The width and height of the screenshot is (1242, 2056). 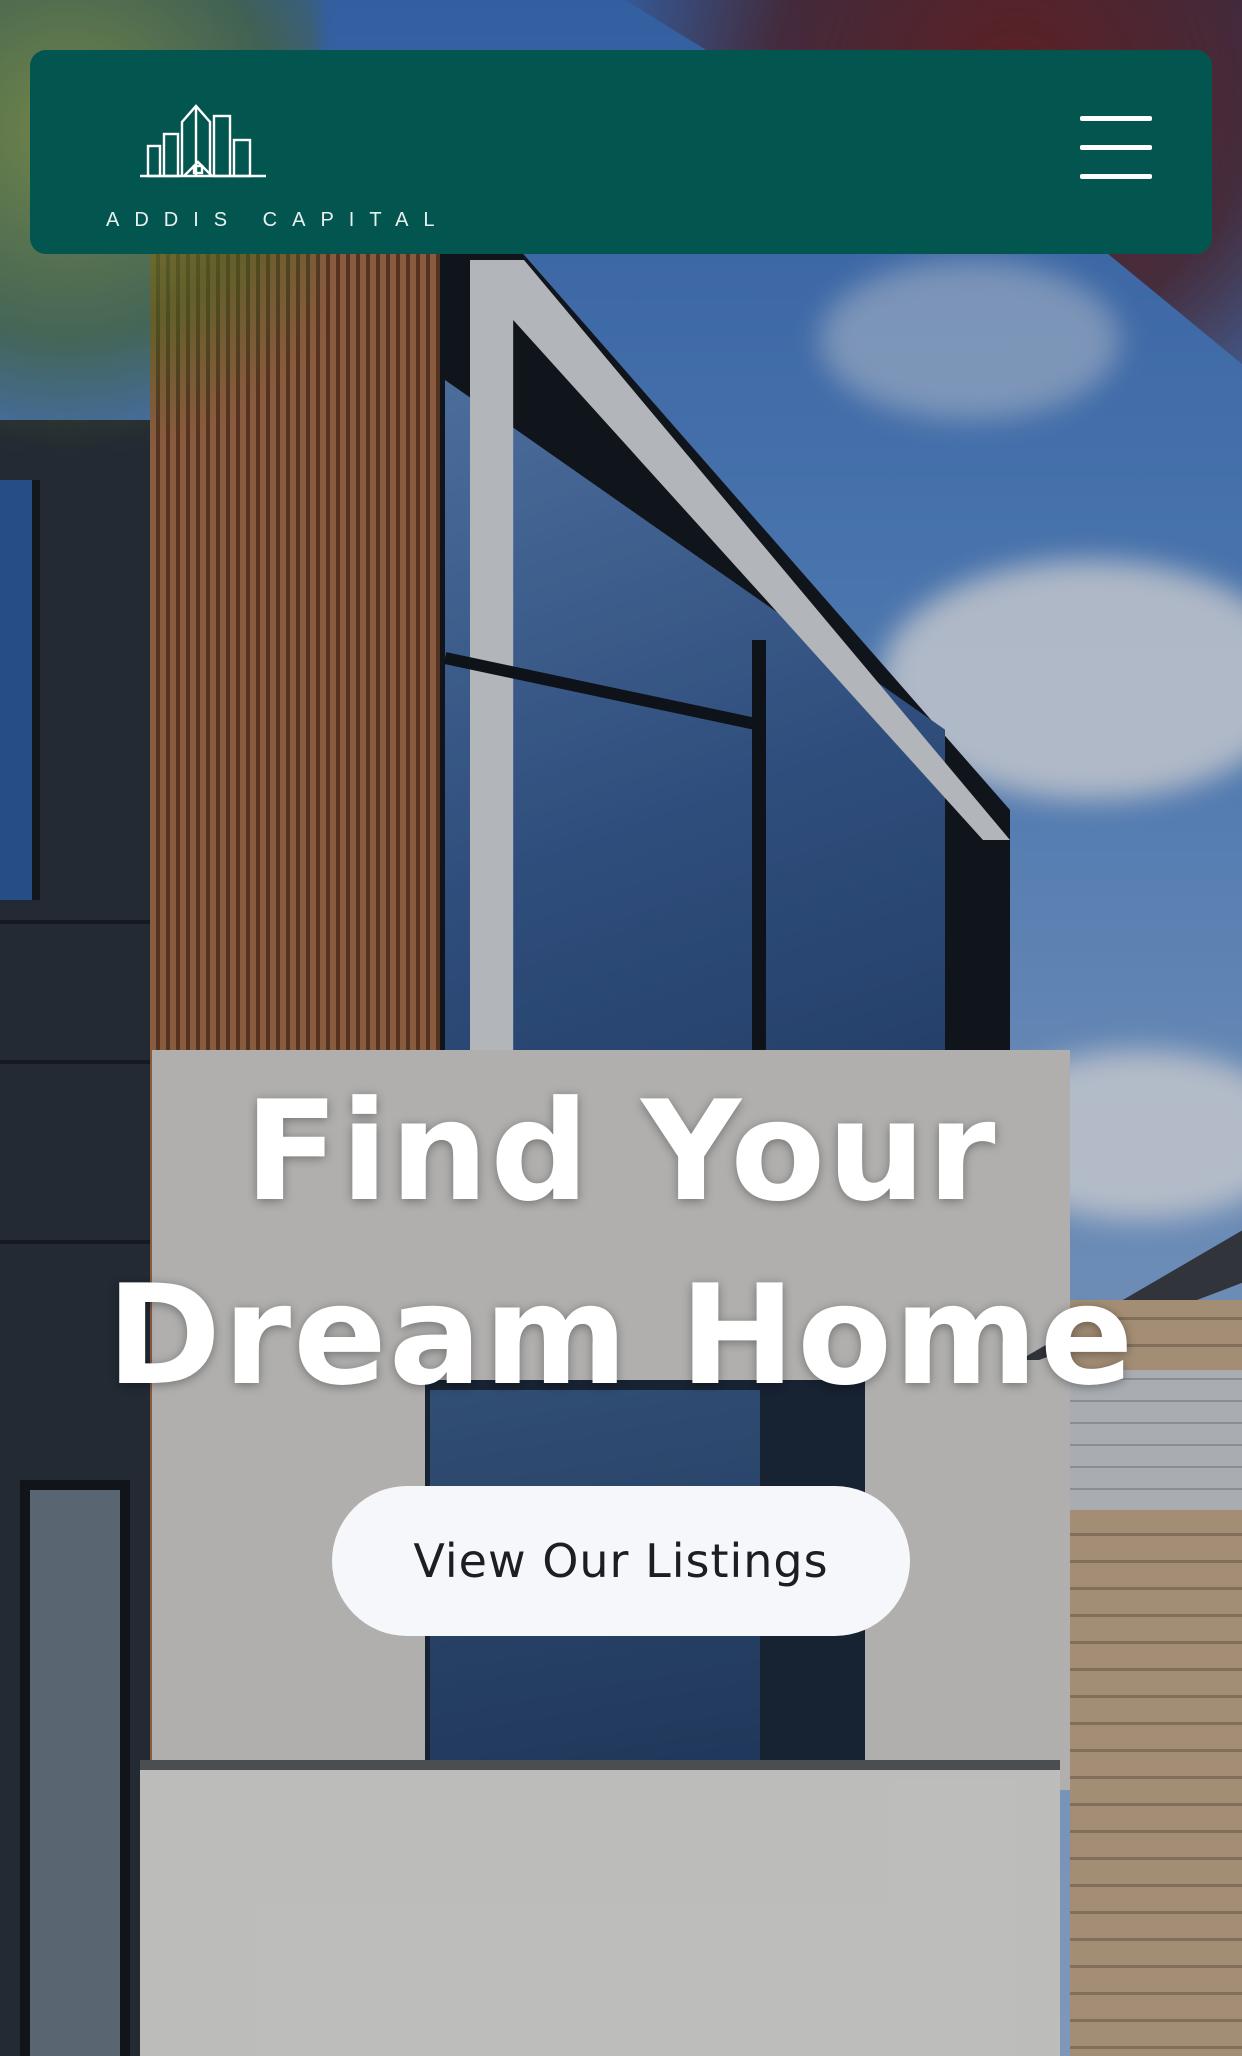 I want to click on city-buildings-logo-icon, so click(x=203, y=141).